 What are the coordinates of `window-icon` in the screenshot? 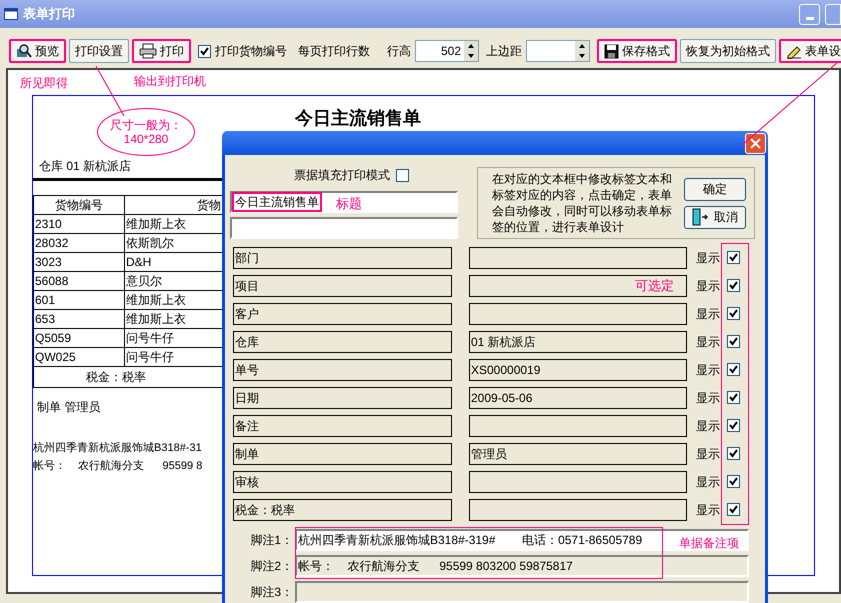 It's located at (11, 14).